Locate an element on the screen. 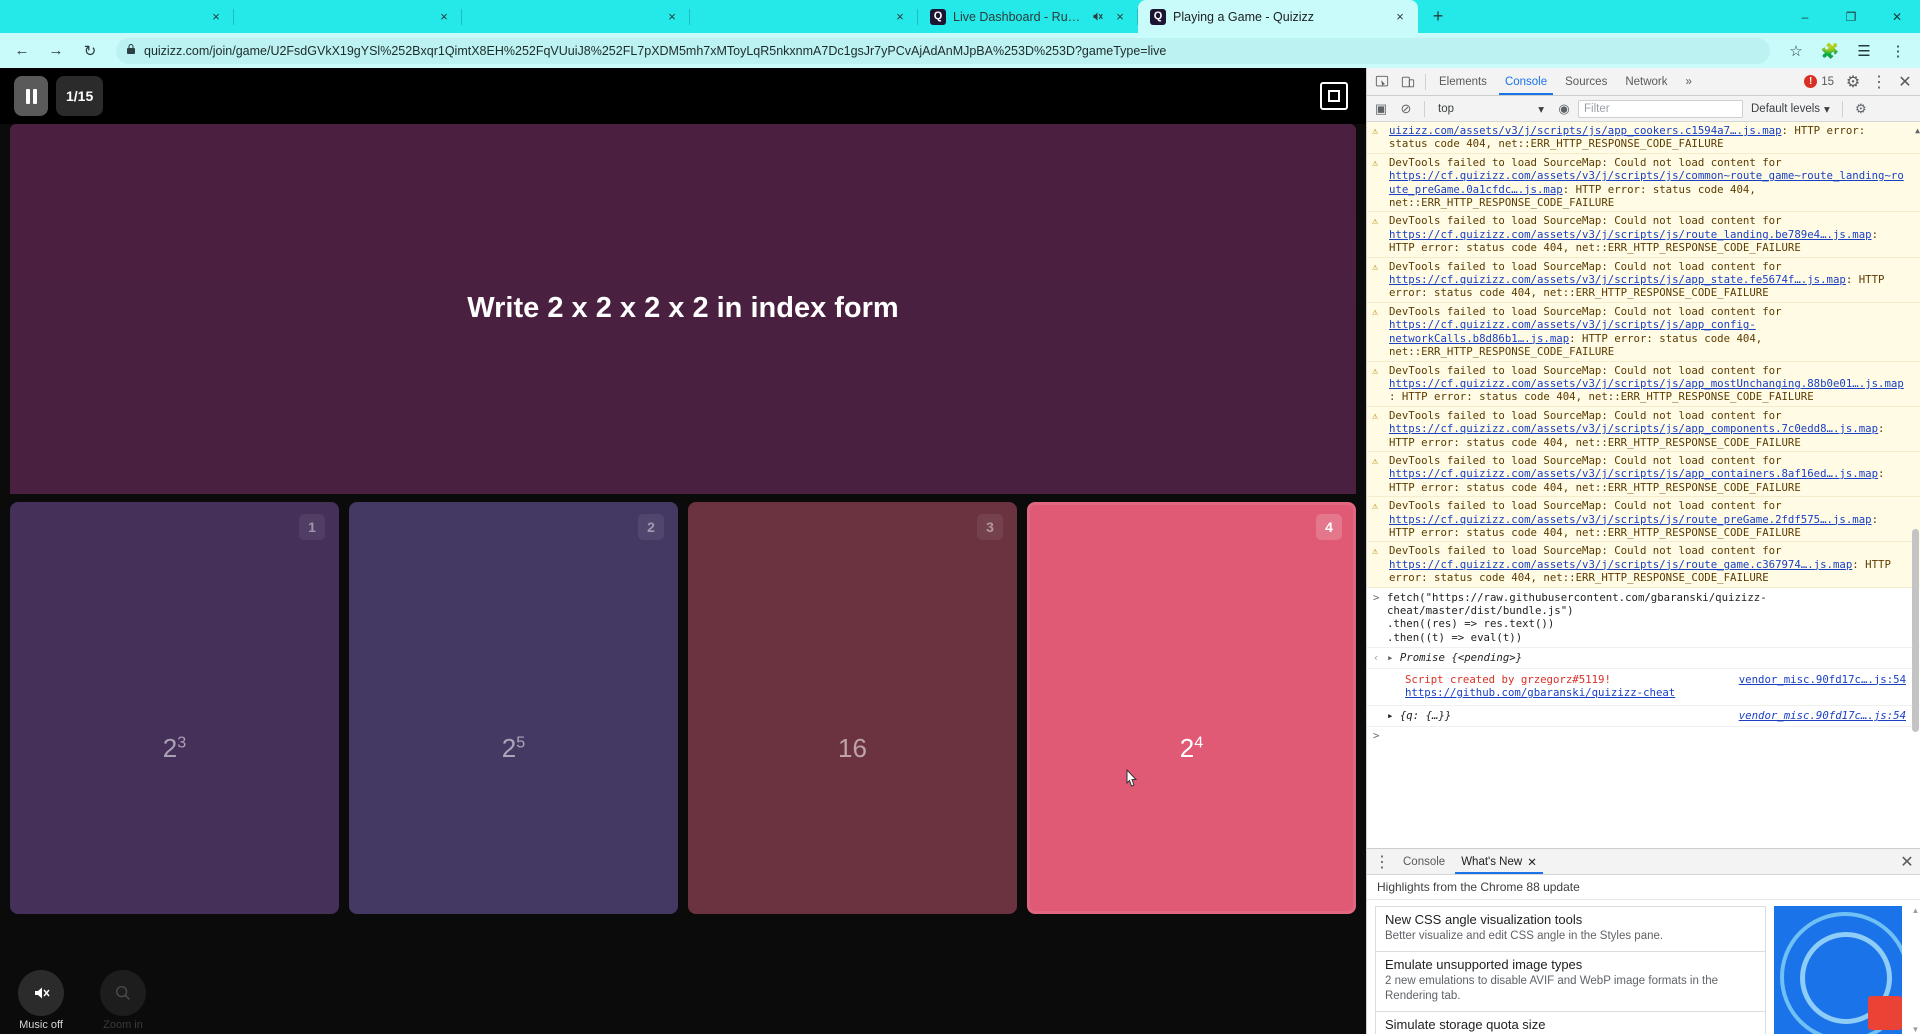  drawer-close-icon: ✕ is located at coordinates (1907, 862).